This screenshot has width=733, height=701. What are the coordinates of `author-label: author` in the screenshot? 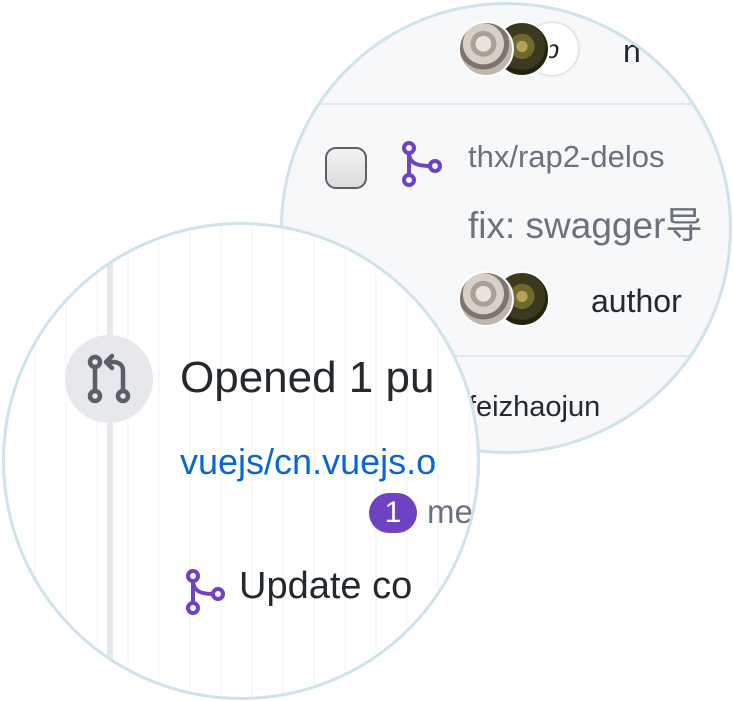 It's located at (636, 301).